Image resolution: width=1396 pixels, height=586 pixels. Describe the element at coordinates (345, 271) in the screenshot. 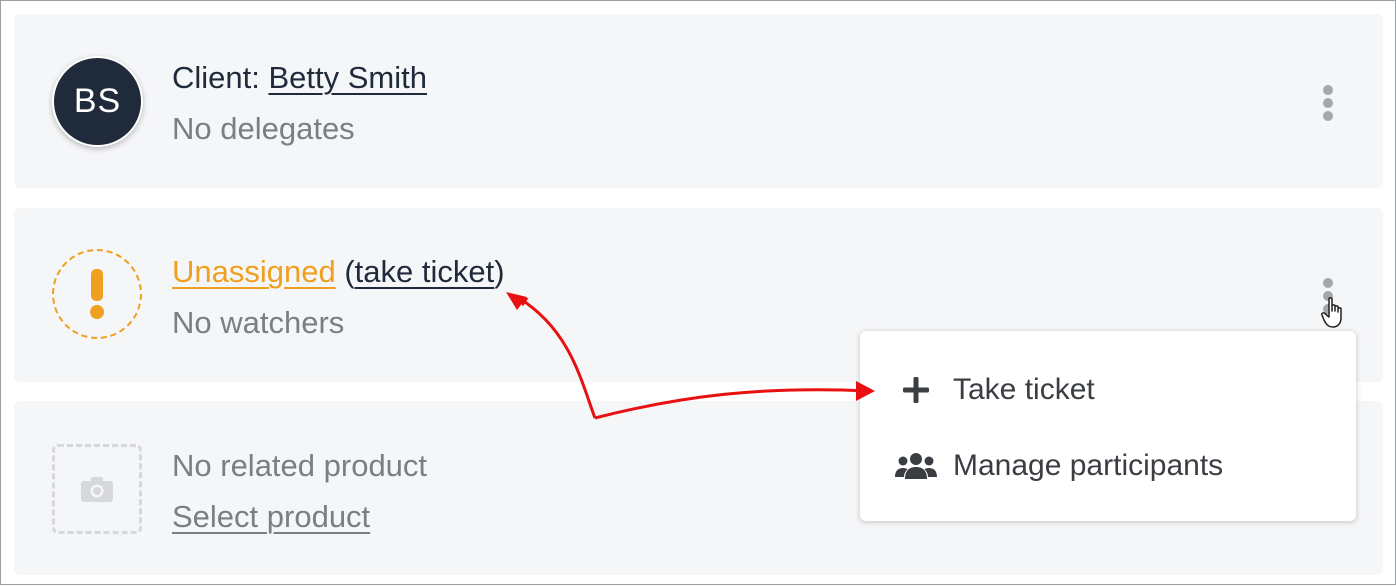

I see `open-paren: (` at that location.